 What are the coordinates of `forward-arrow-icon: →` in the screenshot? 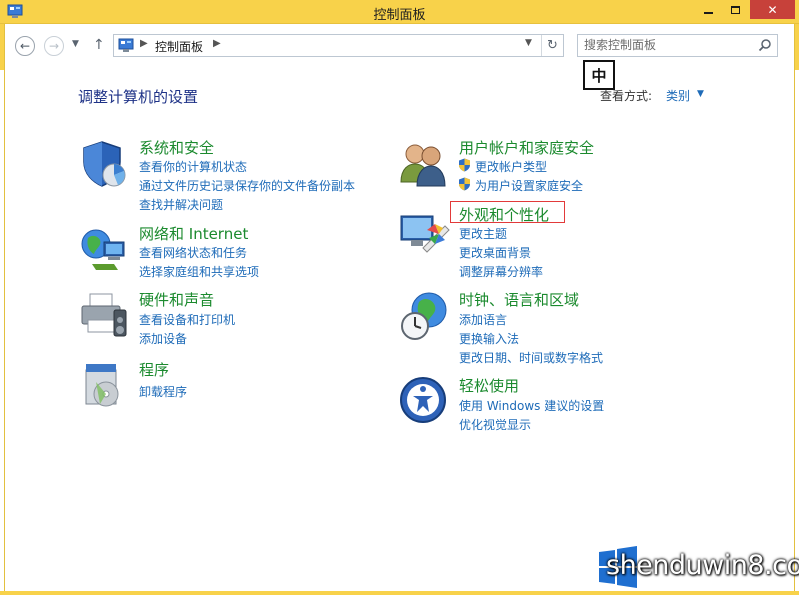 It's located at (54, 46).